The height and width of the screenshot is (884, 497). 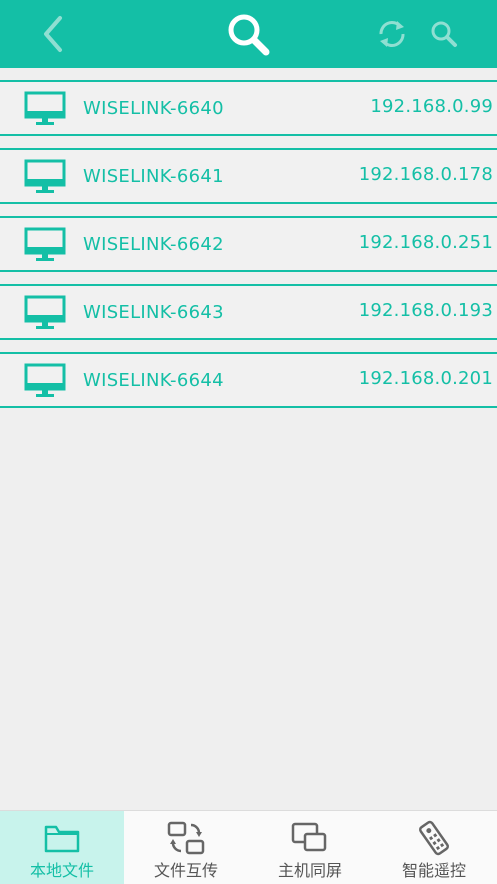 I want to click on device-ip: 192.168.0.193, so click(x=425, y=310).